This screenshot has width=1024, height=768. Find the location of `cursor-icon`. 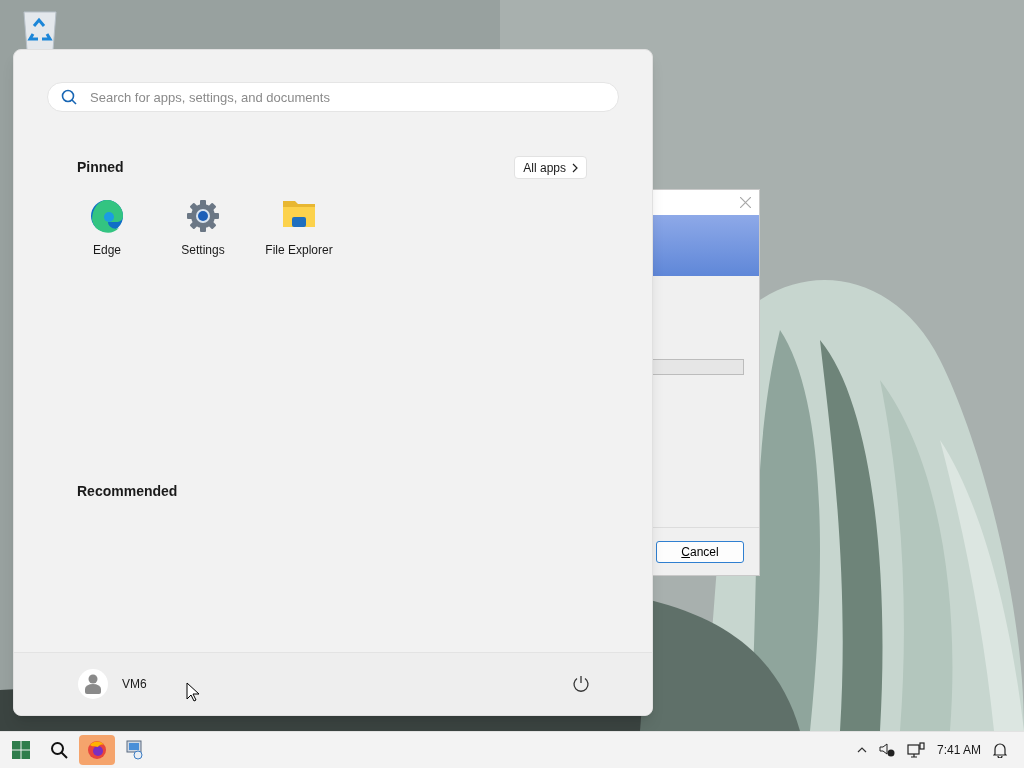

cursor-icon is located at coordinates (193, 692).